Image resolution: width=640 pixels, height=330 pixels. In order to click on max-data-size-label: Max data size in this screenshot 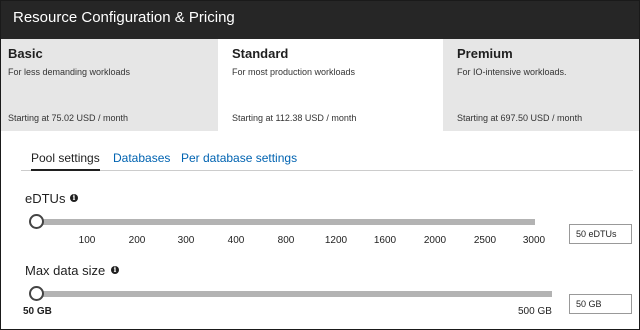, I will do `click(65, 270)`.